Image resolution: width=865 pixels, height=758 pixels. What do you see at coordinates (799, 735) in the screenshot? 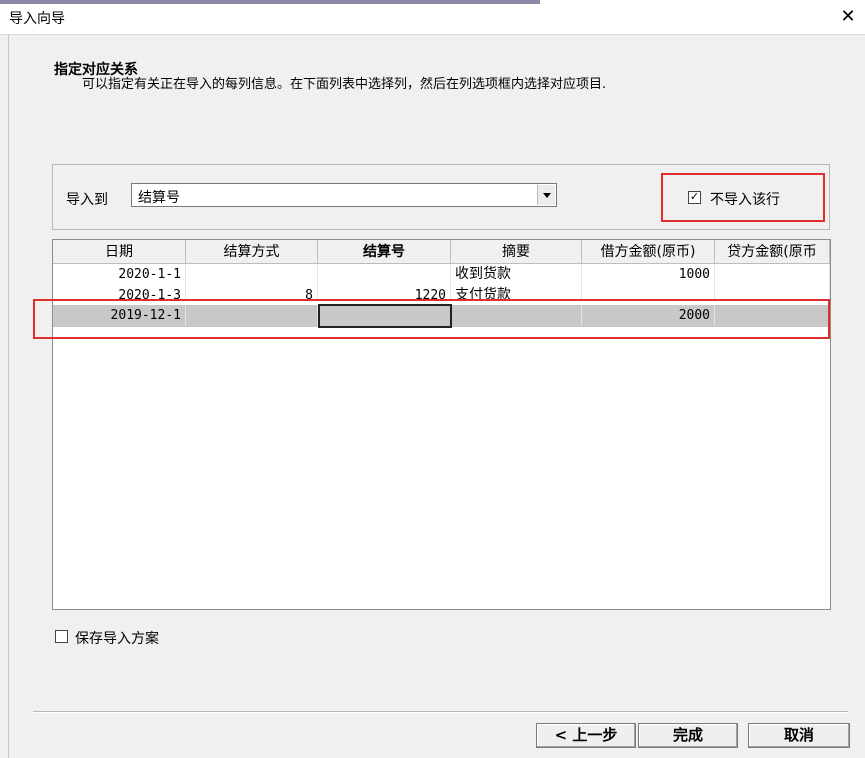
I see `cancel-button: 取消` at bounding box center [799, 735].